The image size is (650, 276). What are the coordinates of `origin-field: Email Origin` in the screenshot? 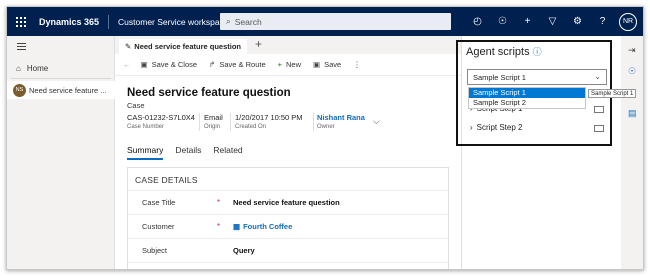 It's located at (213, 121).